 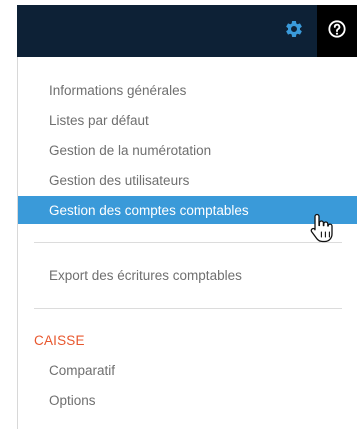 I want to click on settings-button, so click(x=294, y=31).